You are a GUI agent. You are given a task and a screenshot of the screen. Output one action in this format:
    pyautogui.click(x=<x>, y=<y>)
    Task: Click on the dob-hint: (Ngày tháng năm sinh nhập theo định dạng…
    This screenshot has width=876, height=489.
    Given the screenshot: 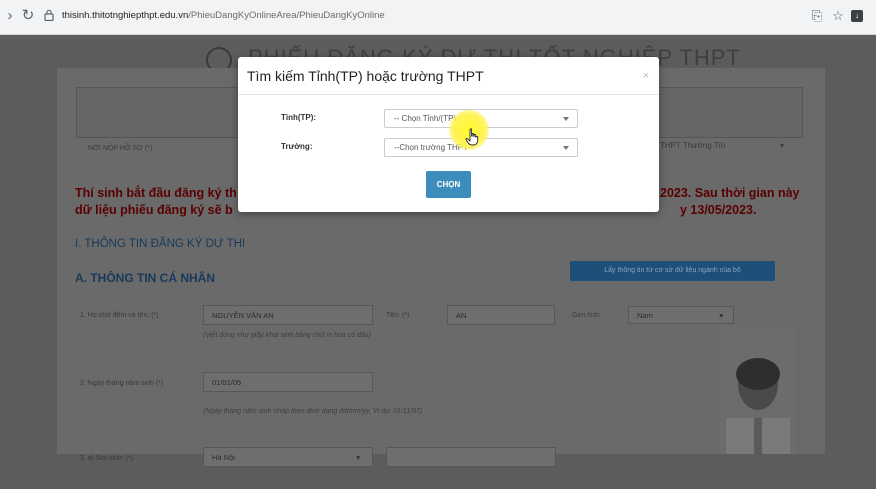 What is the action you would take?
    pyautogui.click(x=313, y=411)
    